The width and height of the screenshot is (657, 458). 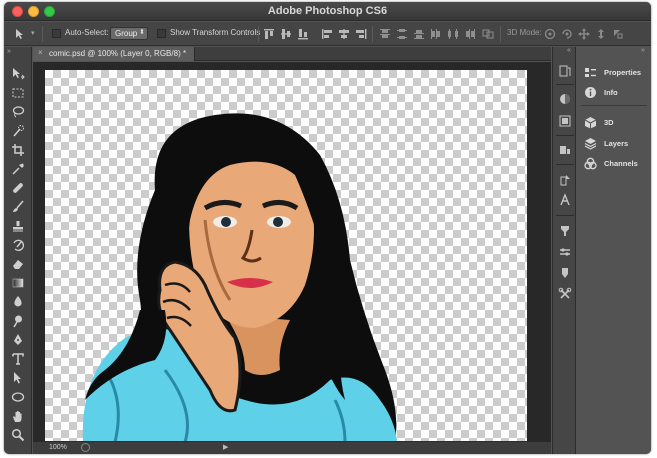 I want to click on status-bar: 100% ▶, so click(x=292, y=447).